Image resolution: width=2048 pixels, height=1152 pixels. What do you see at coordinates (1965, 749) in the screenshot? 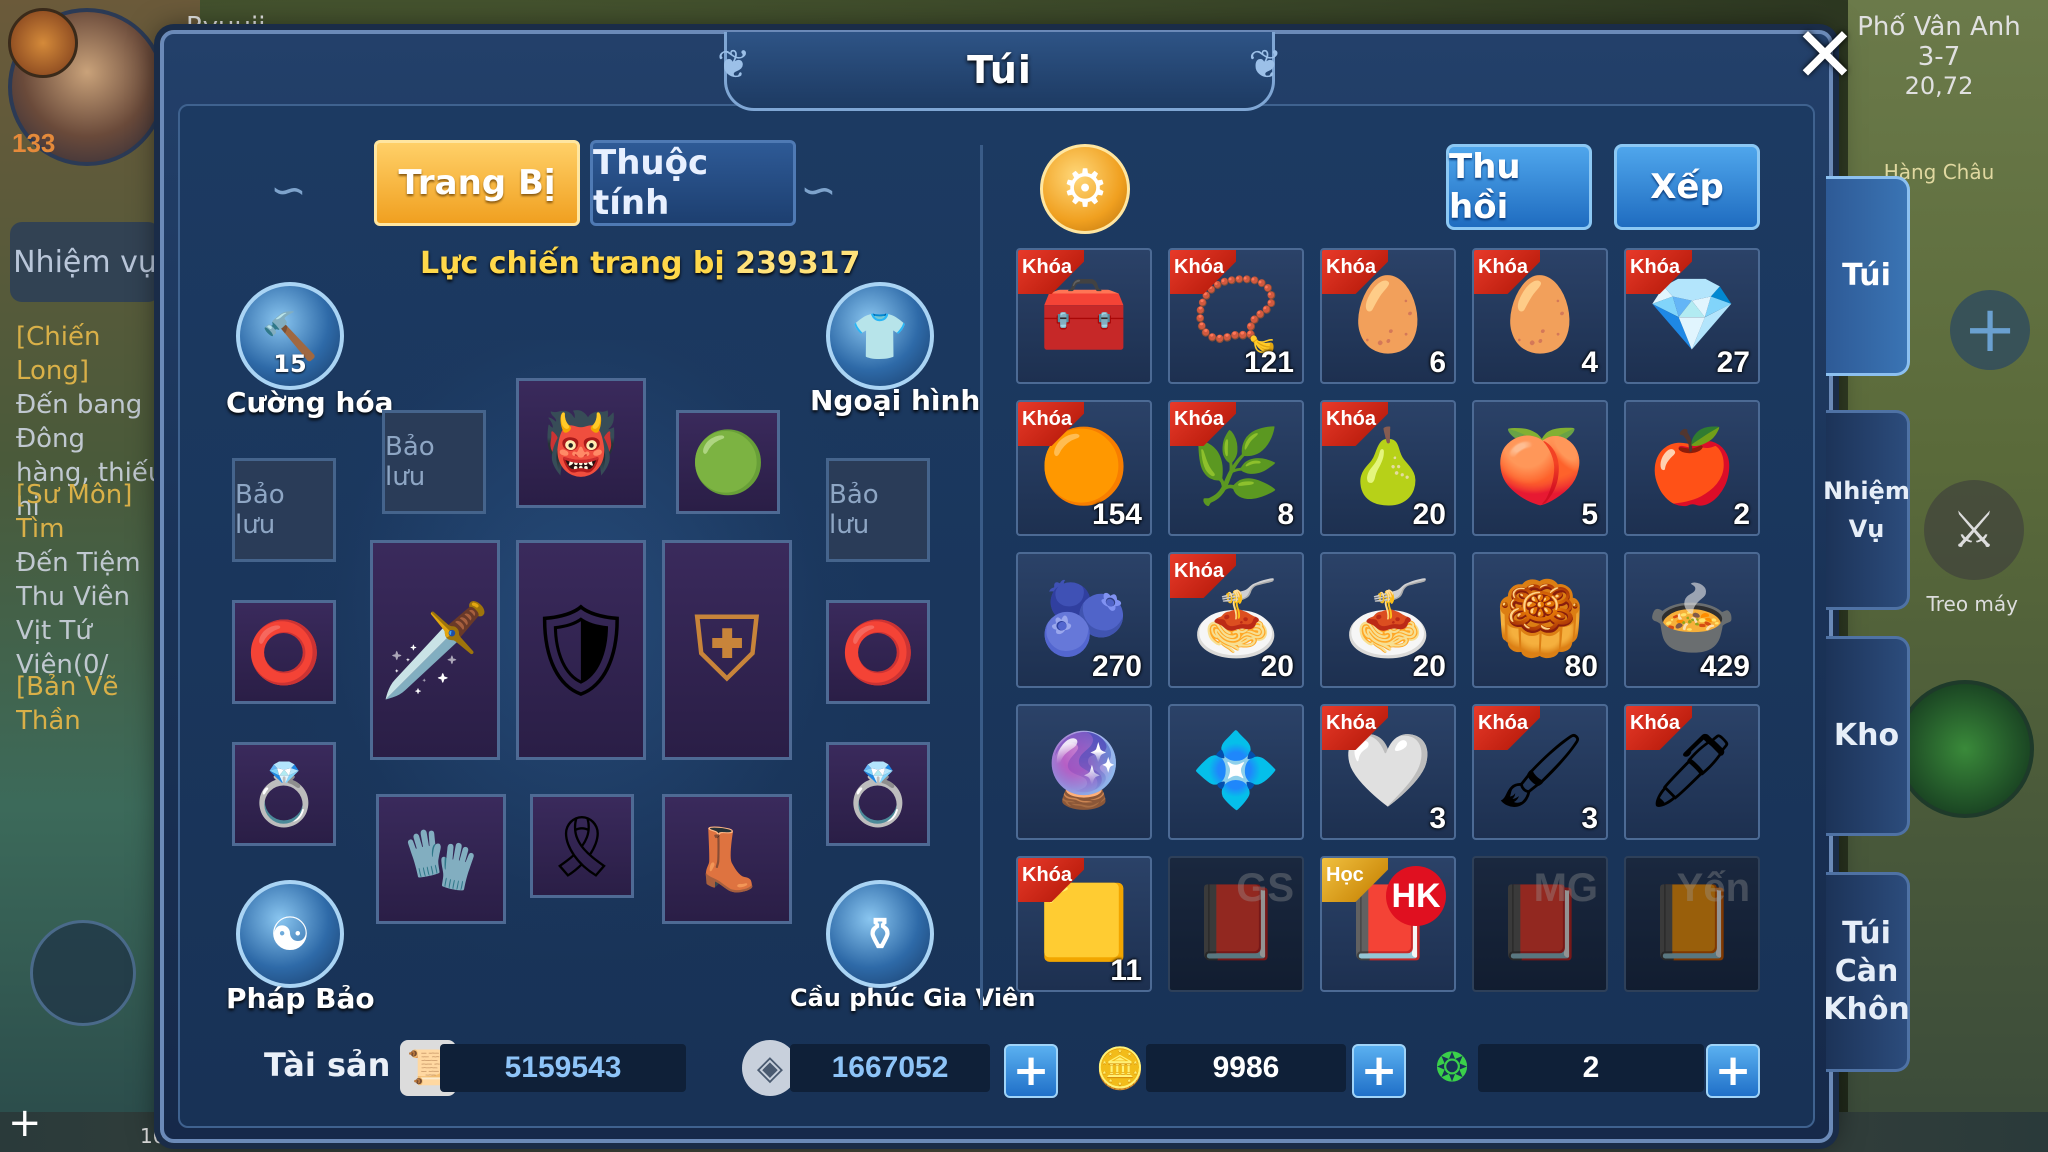
I see `skill-button` at bounding box center [1965, 749].